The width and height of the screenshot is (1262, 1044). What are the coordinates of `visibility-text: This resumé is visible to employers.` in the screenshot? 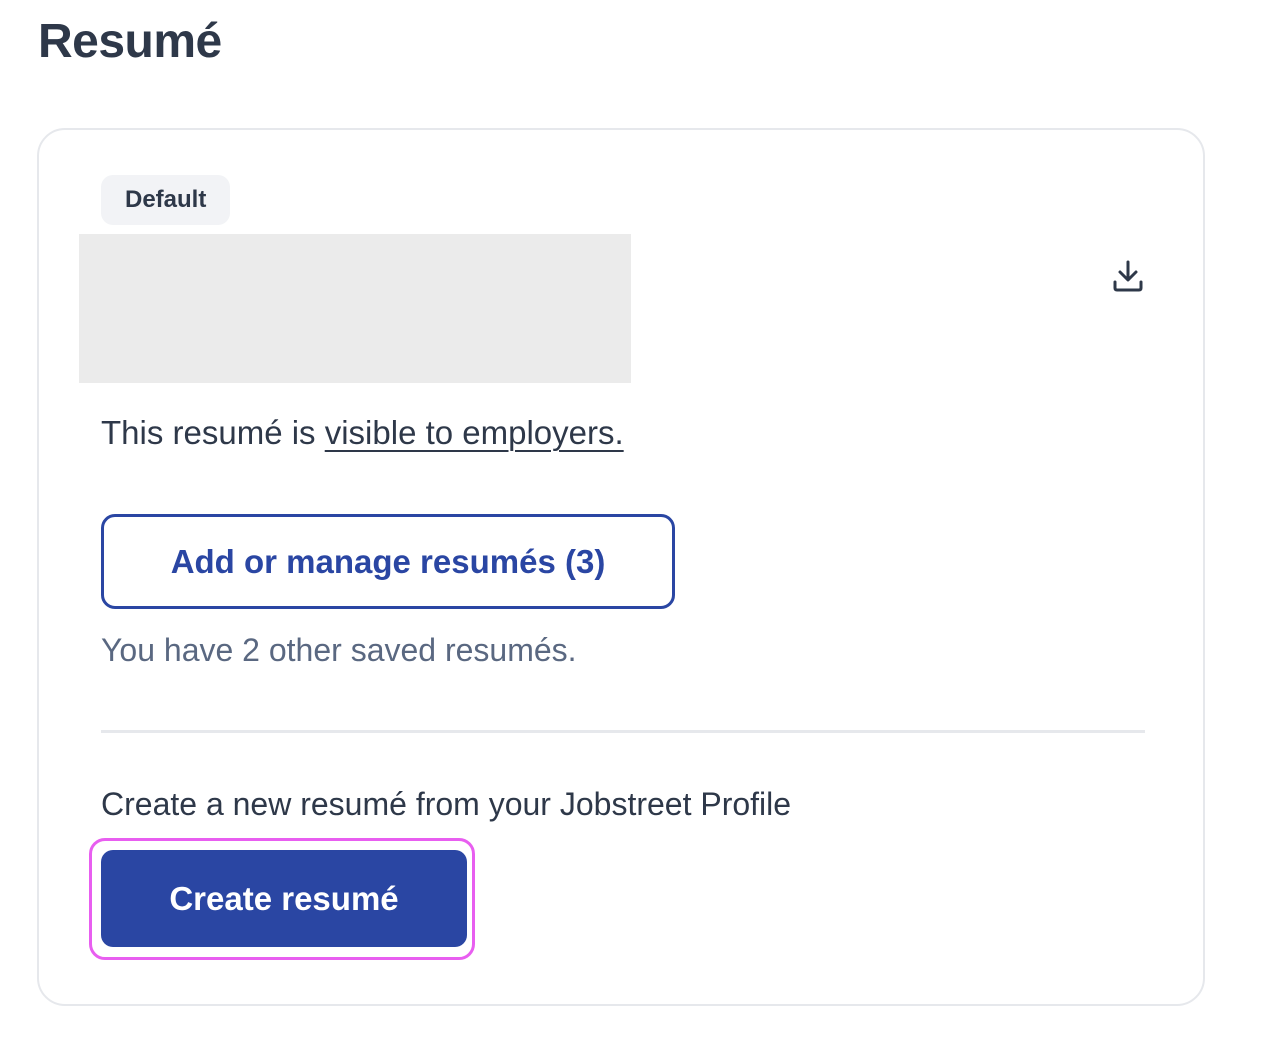 It's located at (362, 433).